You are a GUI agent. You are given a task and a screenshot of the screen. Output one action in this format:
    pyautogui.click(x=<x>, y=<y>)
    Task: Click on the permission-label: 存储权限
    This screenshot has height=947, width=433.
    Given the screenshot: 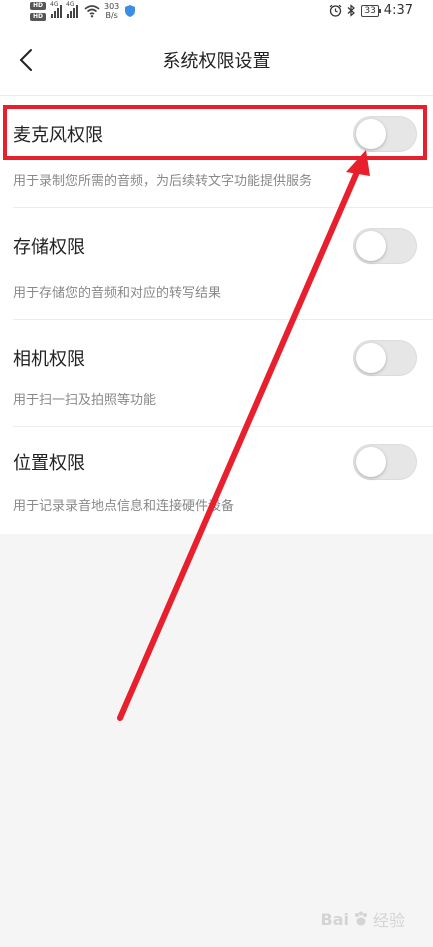 What is the action you would take?
    pyautogui.click(x=49, y=247)
    